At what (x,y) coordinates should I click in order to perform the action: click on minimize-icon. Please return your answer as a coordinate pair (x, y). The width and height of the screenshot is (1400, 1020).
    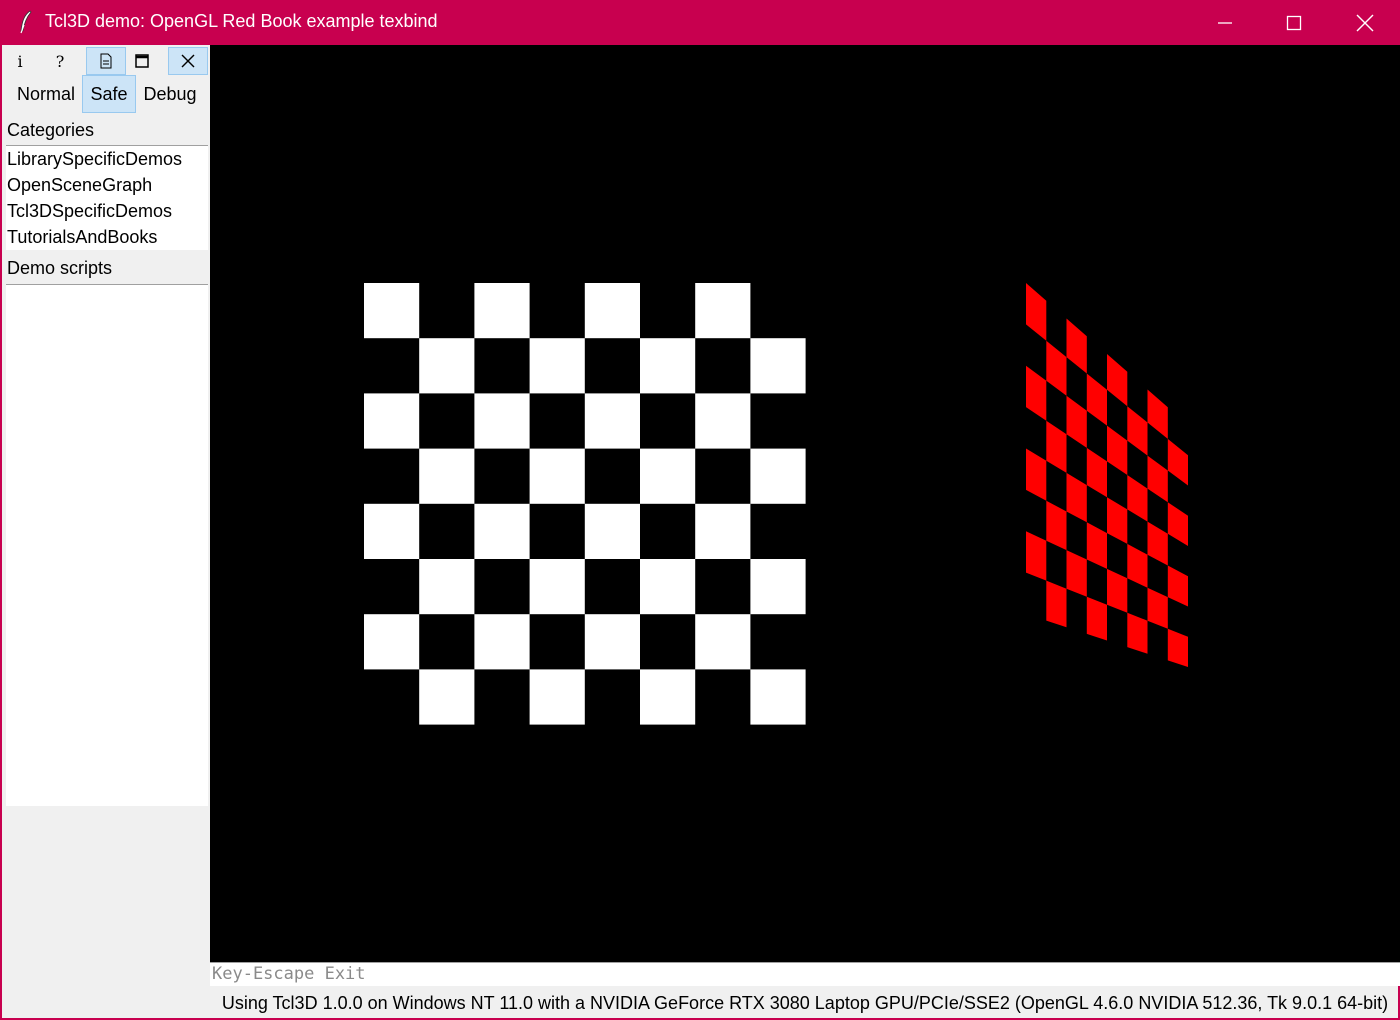
    Looking at the image, I should click on (1225, 22).